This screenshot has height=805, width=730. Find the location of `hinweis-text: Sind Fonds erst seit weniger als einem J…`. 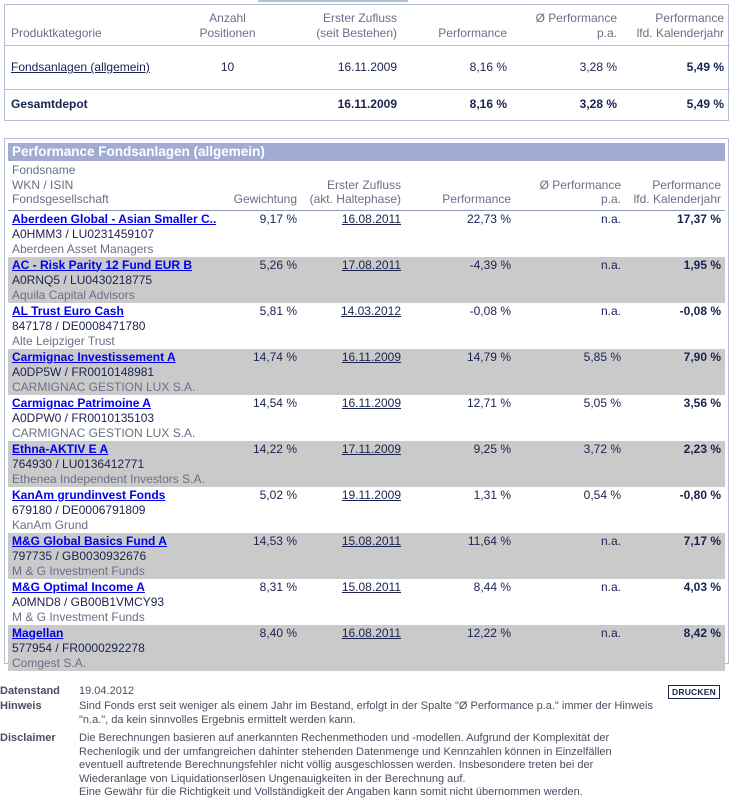

hinweis-text: Sind Fonds erst seit weniger als einem J… is located at coordinates (366, 713).